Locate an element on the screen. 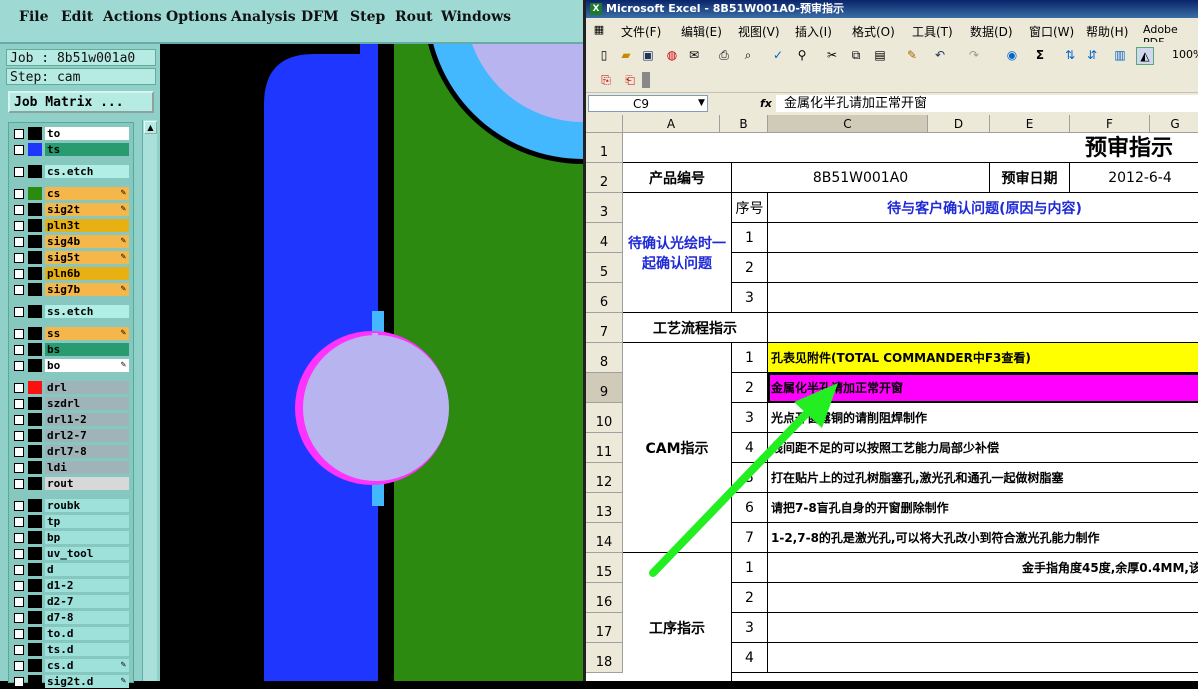  cam-seq-cell: 4 is located at coordinates (750, 448).